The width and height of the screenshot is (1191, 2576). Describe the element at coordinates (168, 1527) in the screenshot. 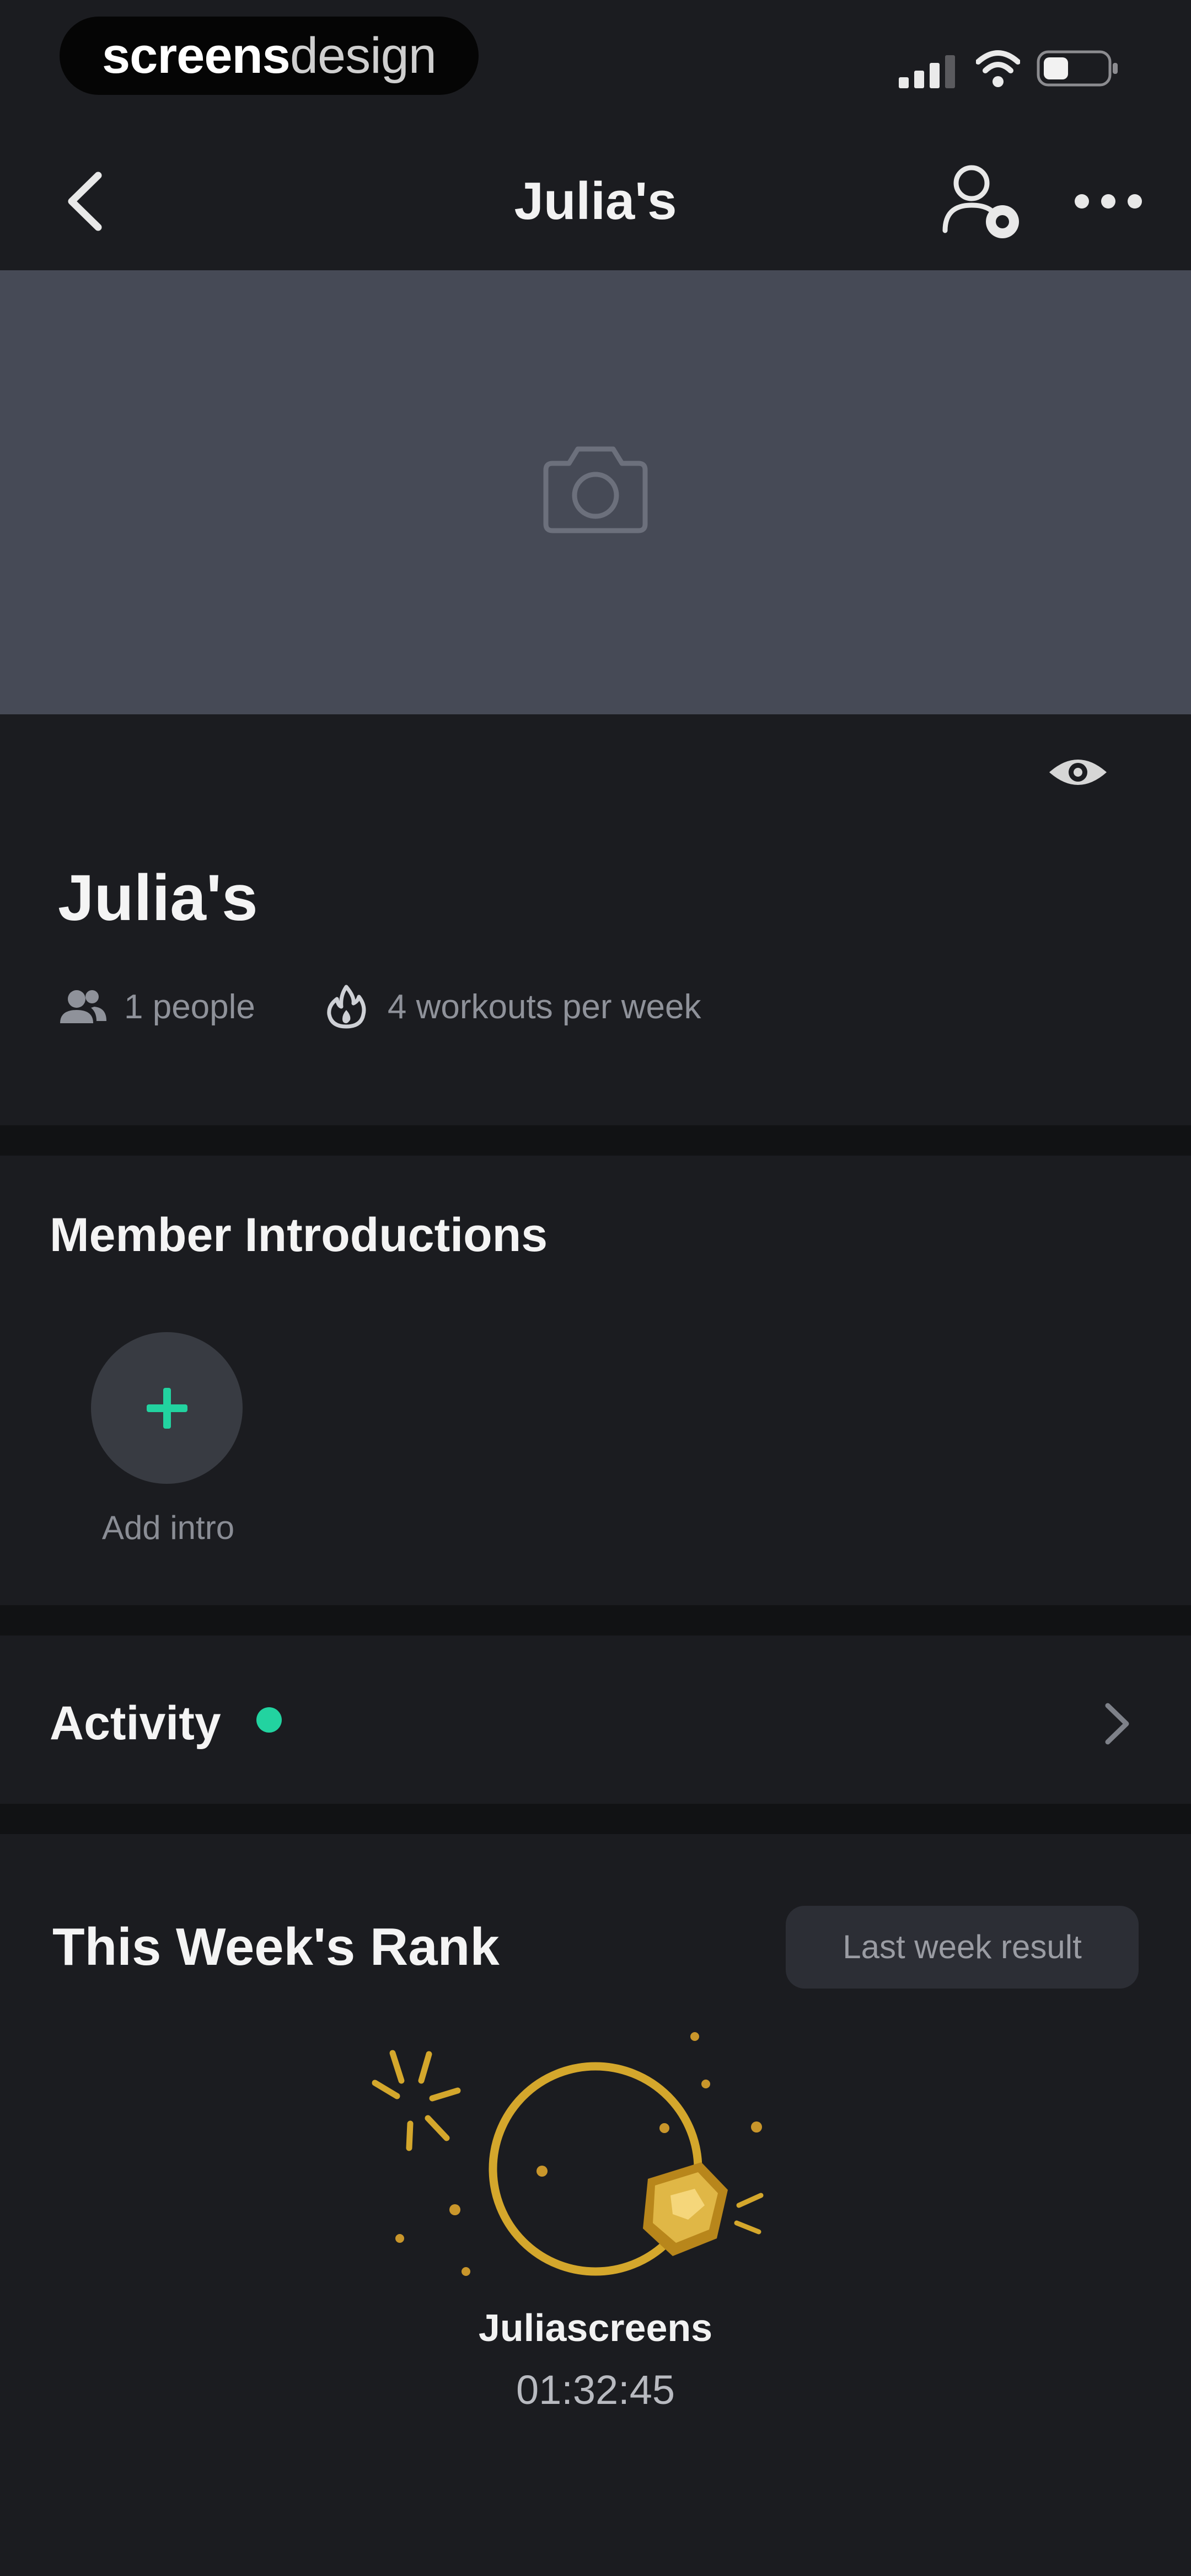

I see `add-intro-label: Add intro` at that location.